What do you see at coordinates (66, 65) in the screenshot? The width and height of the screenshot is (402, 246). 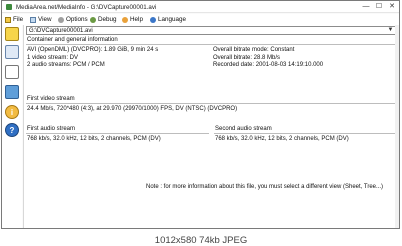 I see `general-audio-count-line: 2 audio streams: PCM / PCM` at bounding box center [66, 65].